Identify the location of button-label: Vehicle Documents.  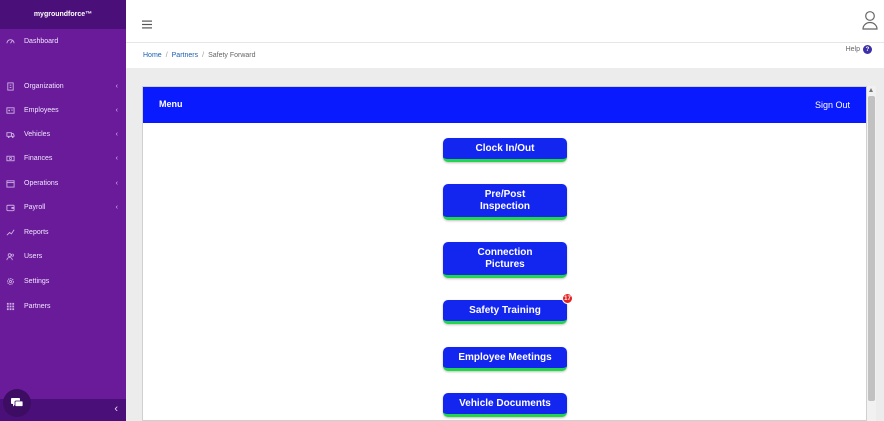
(505, 403).